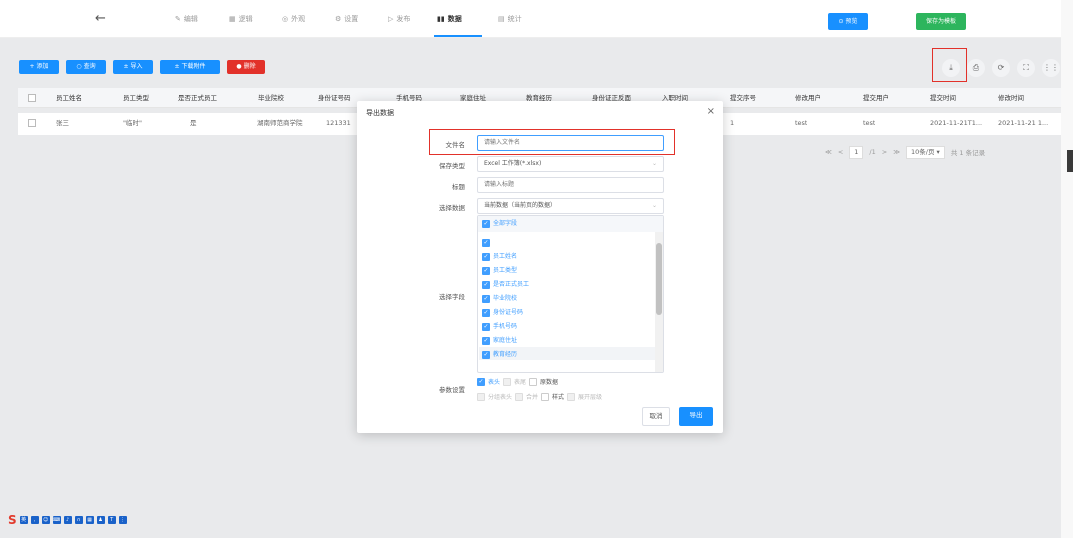 The image size is (1073, 538). What do you see at coordinates (12, 520) in the screenshot?
I see `sogou-logo-icon: S` at bounding box center [12, 520].